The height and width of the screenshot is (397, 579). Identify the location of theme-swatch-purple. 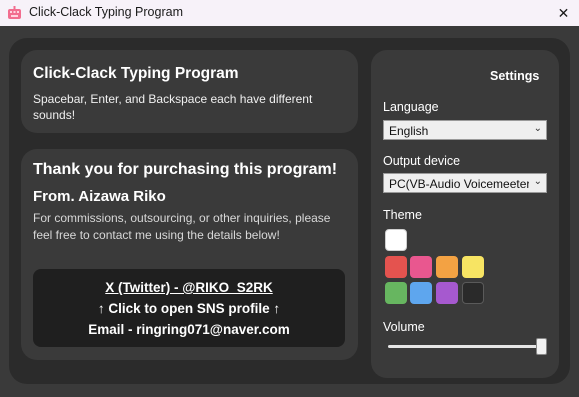
(447, 293).